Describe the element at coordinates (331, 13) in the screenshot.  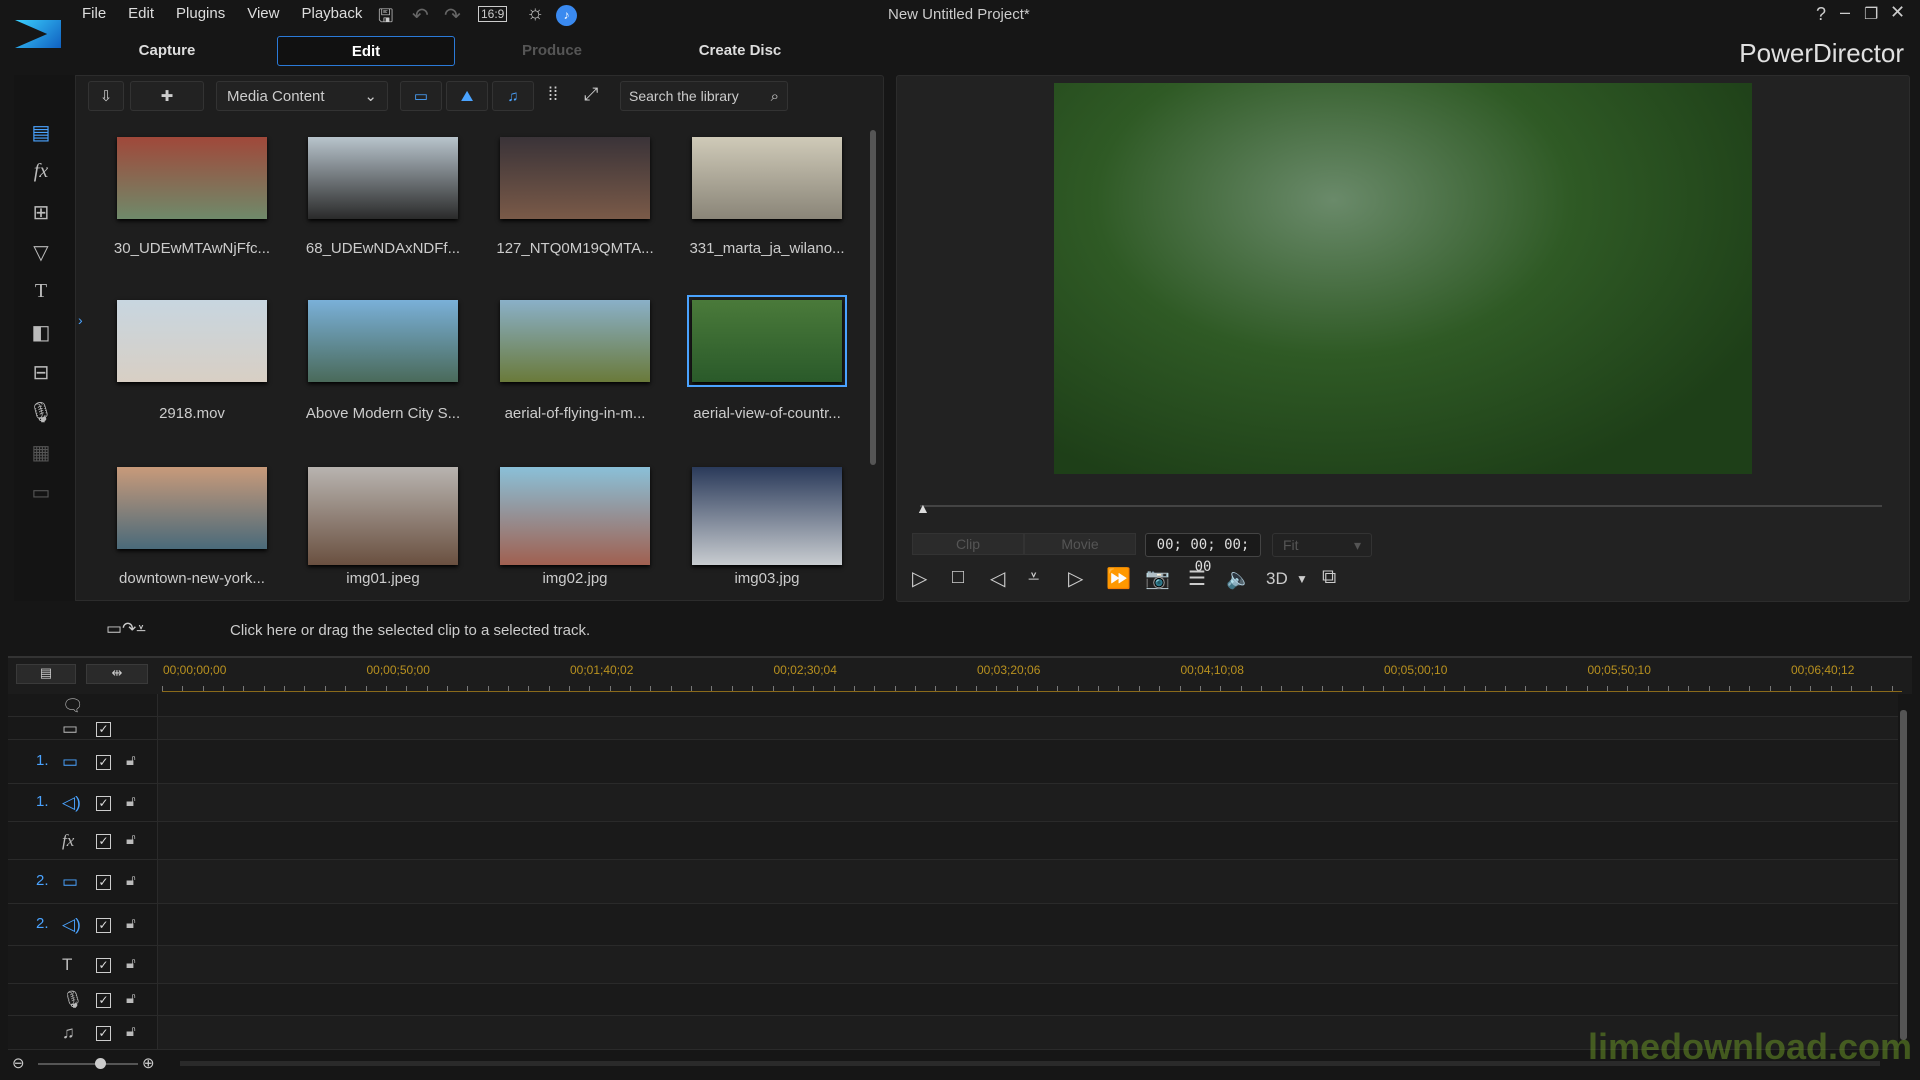
I see `menu-playback: Playback` at that location.